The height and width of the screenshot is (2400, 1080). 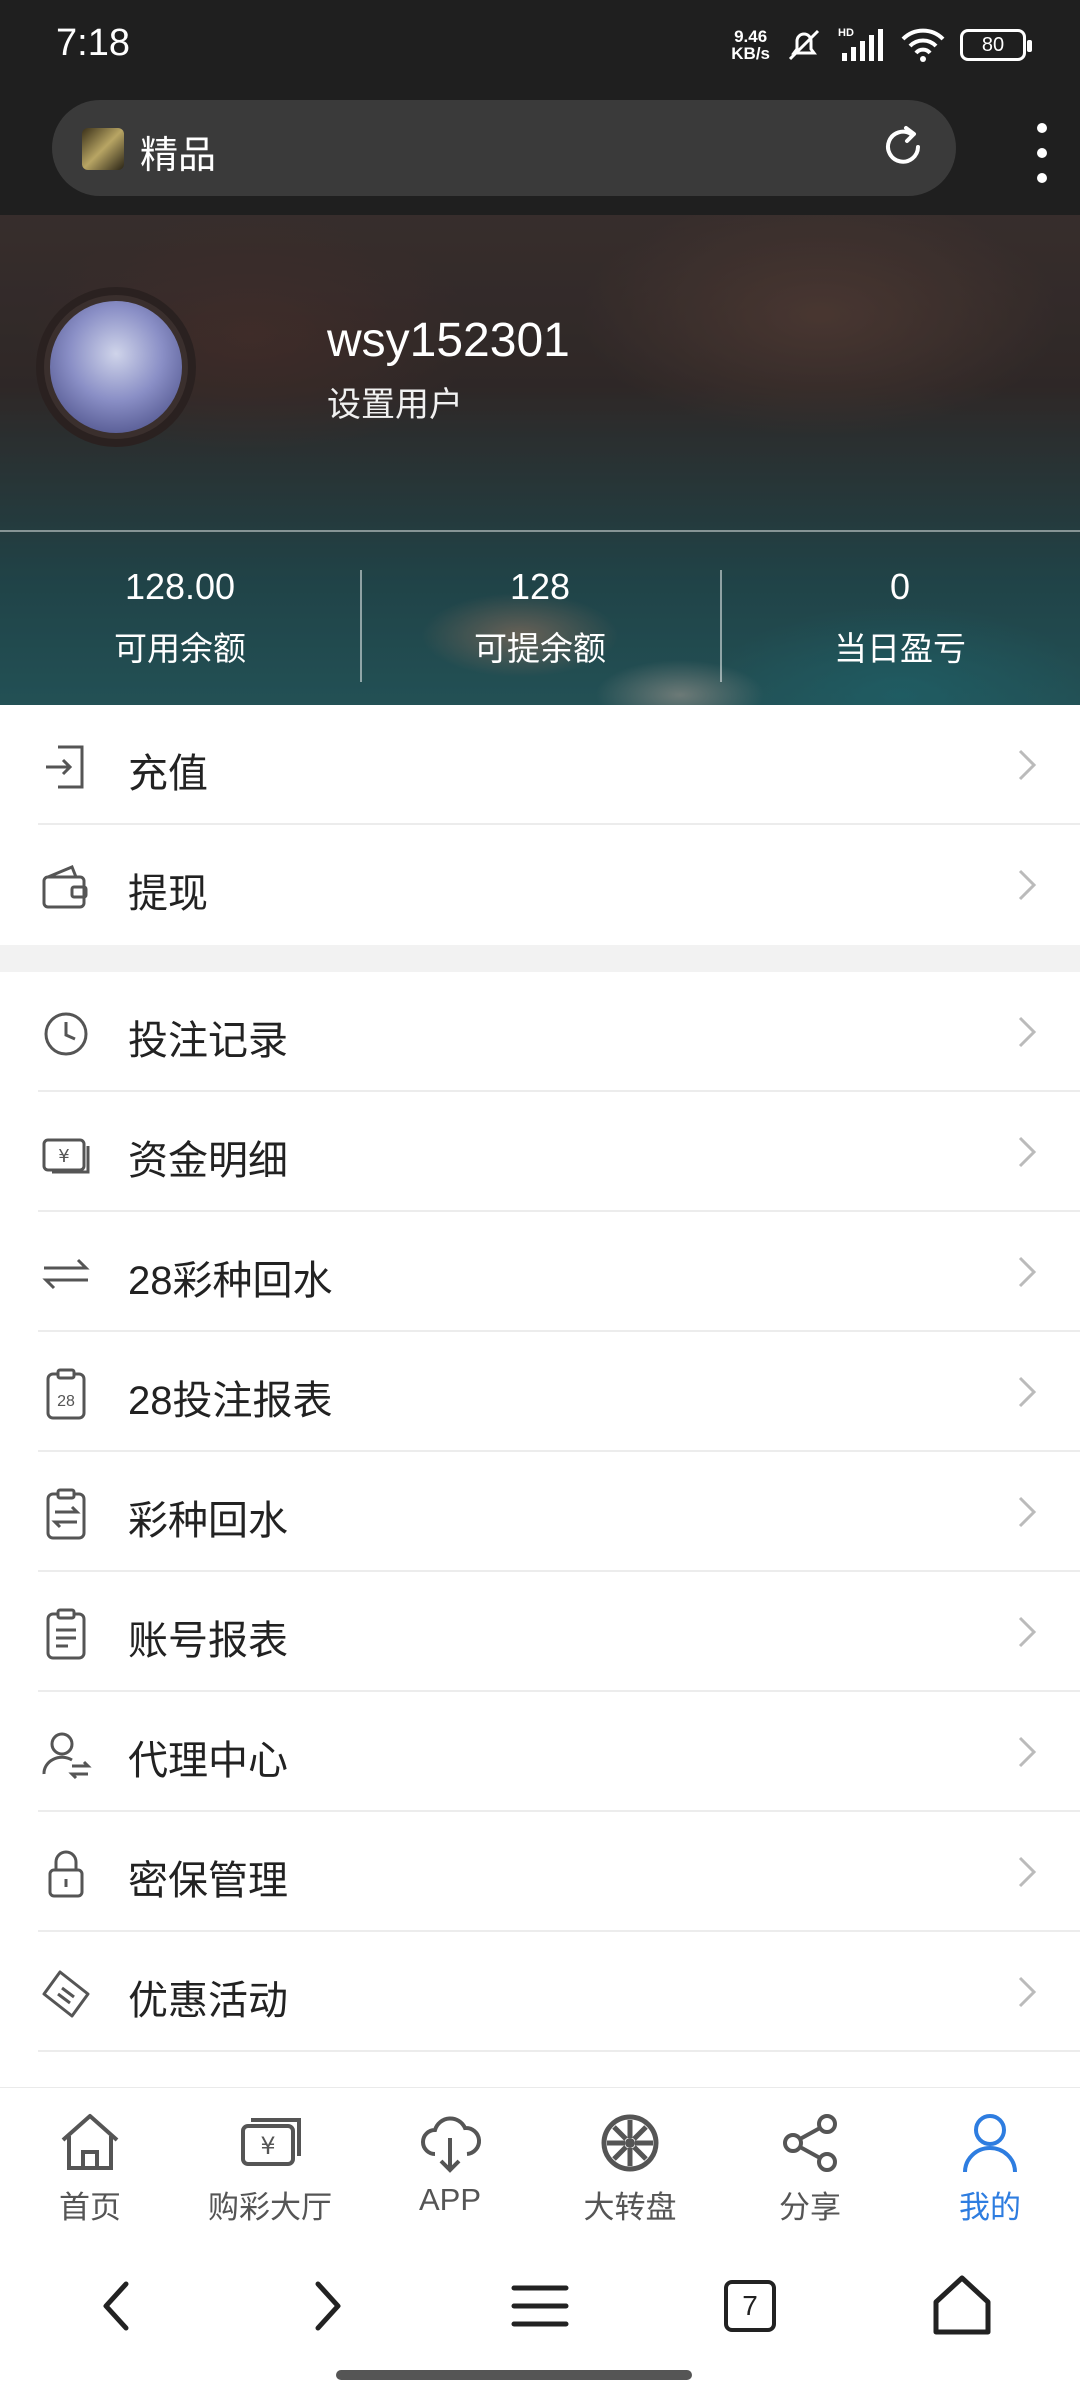 What do you see at coordinates (846, 33) in the screenshot?
I see `svg-text: HD` at bounding box center [846, 33].